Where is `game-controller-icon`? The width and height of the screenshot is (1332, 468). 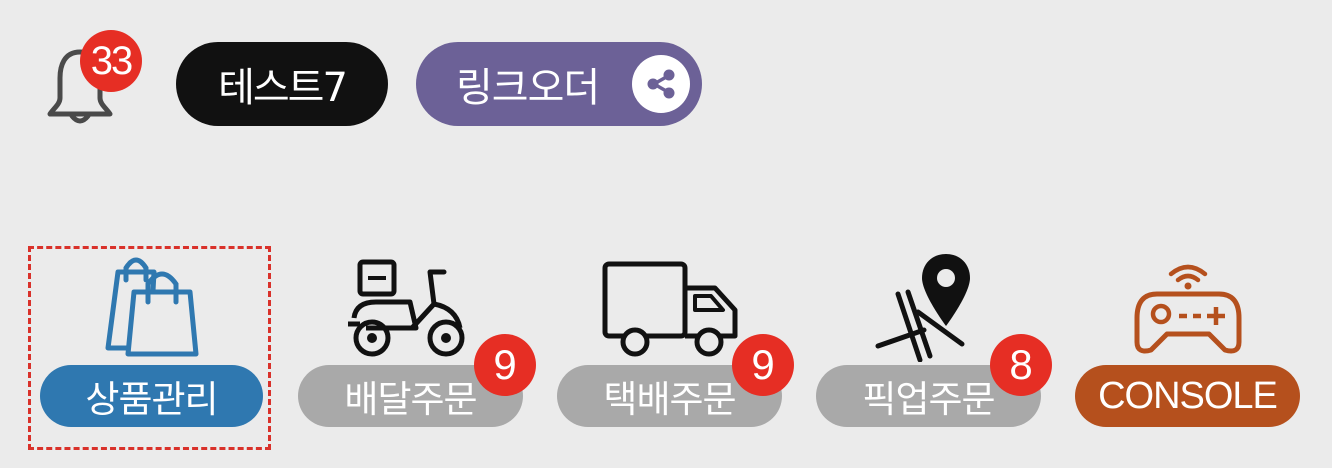
game-controller-icon is located at coordinates (1188, 309).